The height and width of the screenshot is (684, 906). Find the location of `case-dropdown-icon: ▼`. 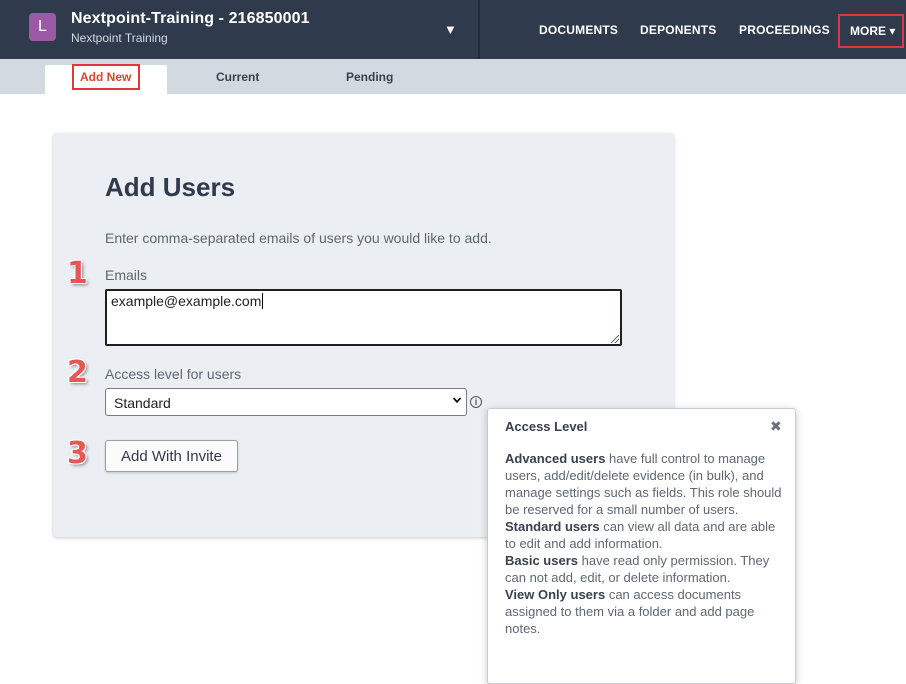

case-dropdown-icon: ▼ is located at coordinates (450, 29).